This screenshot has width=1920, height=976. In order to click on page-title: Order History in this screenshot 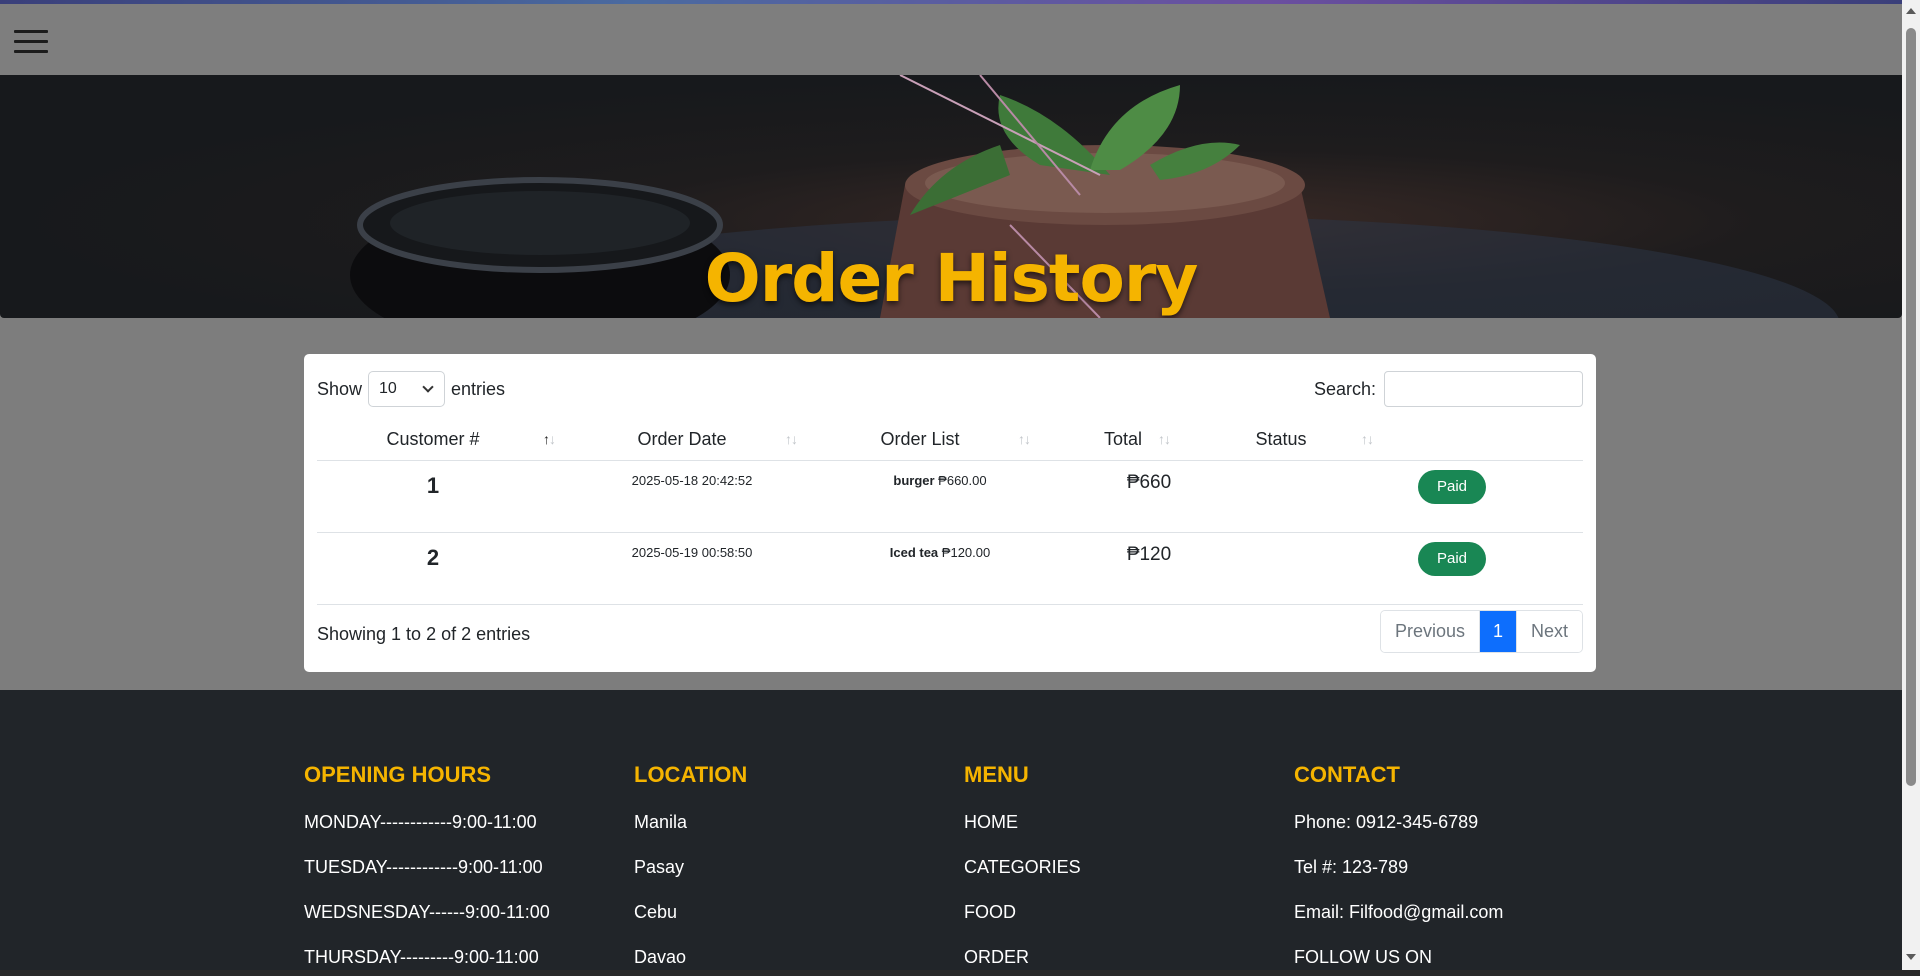, I will do `click(951, 278)`.